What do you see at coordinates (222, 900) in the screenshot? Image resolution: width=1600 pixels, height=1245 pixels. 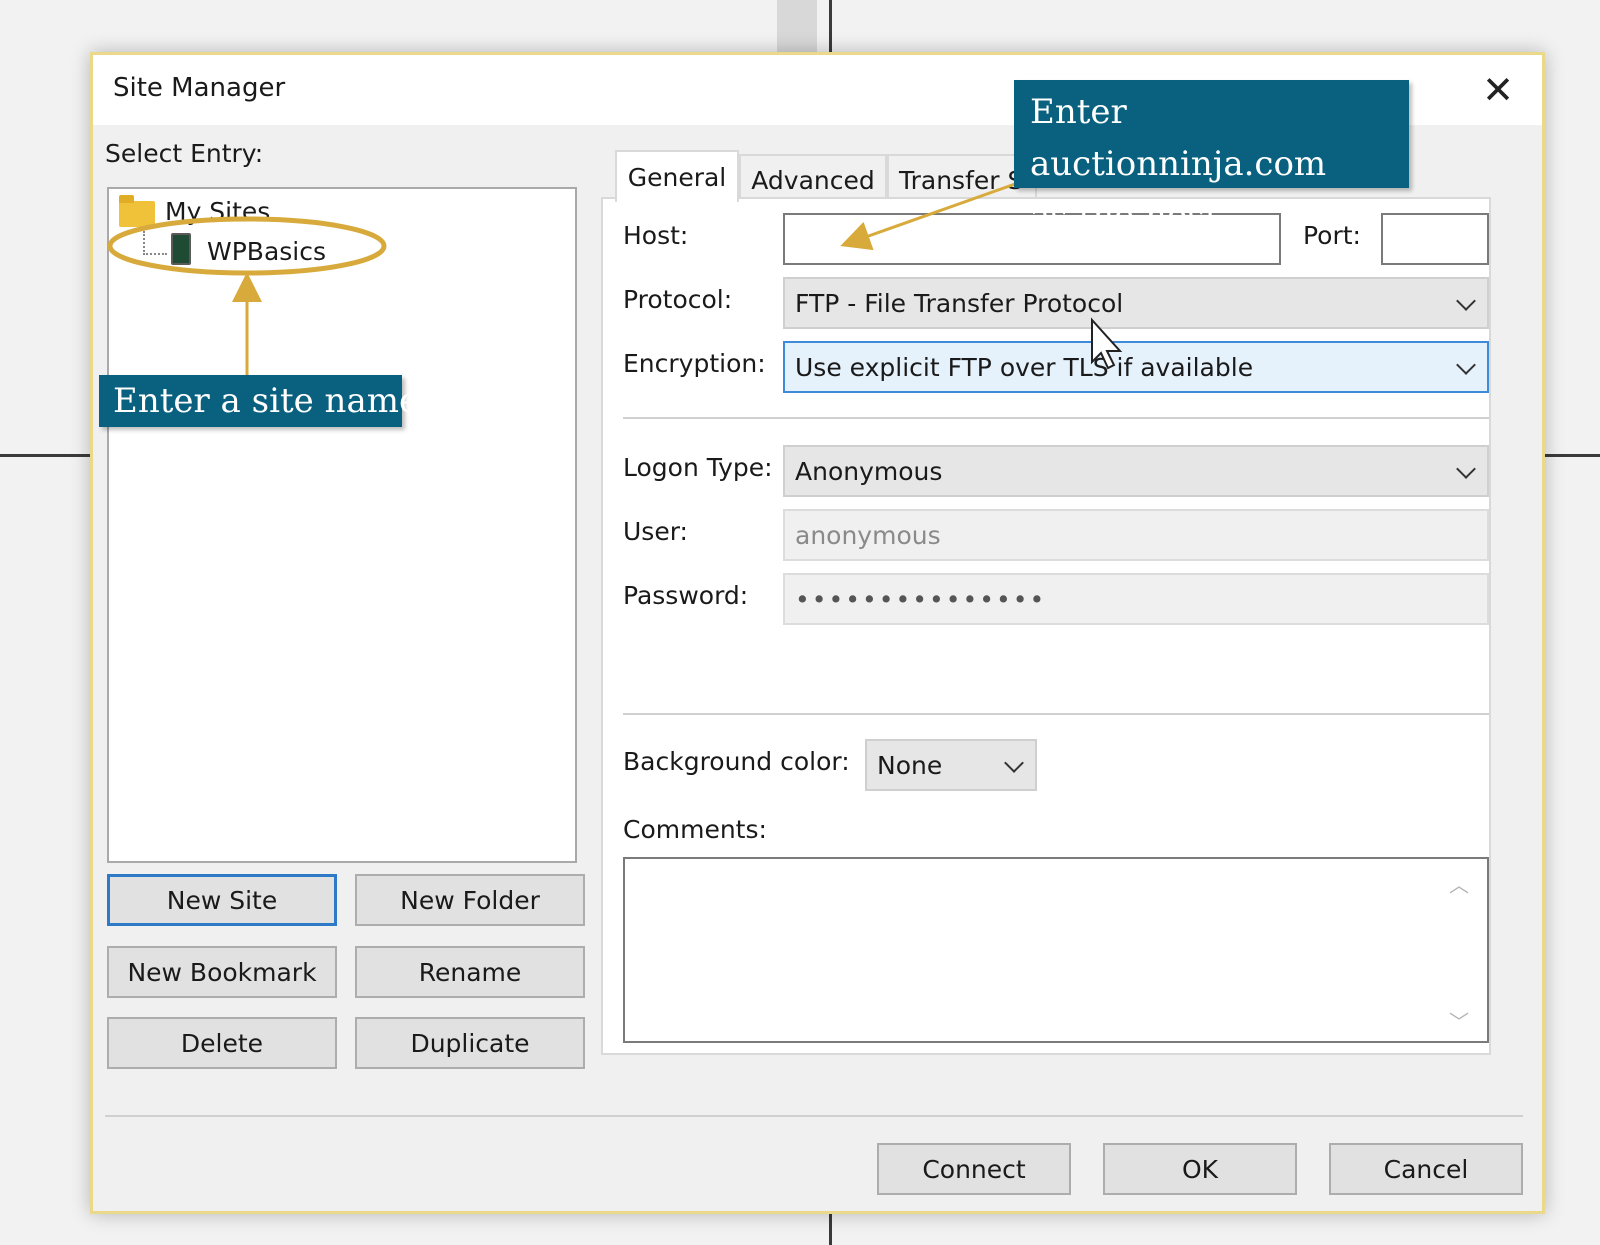 I see `new-site-button: New Site` at bounding box center [222, 900].